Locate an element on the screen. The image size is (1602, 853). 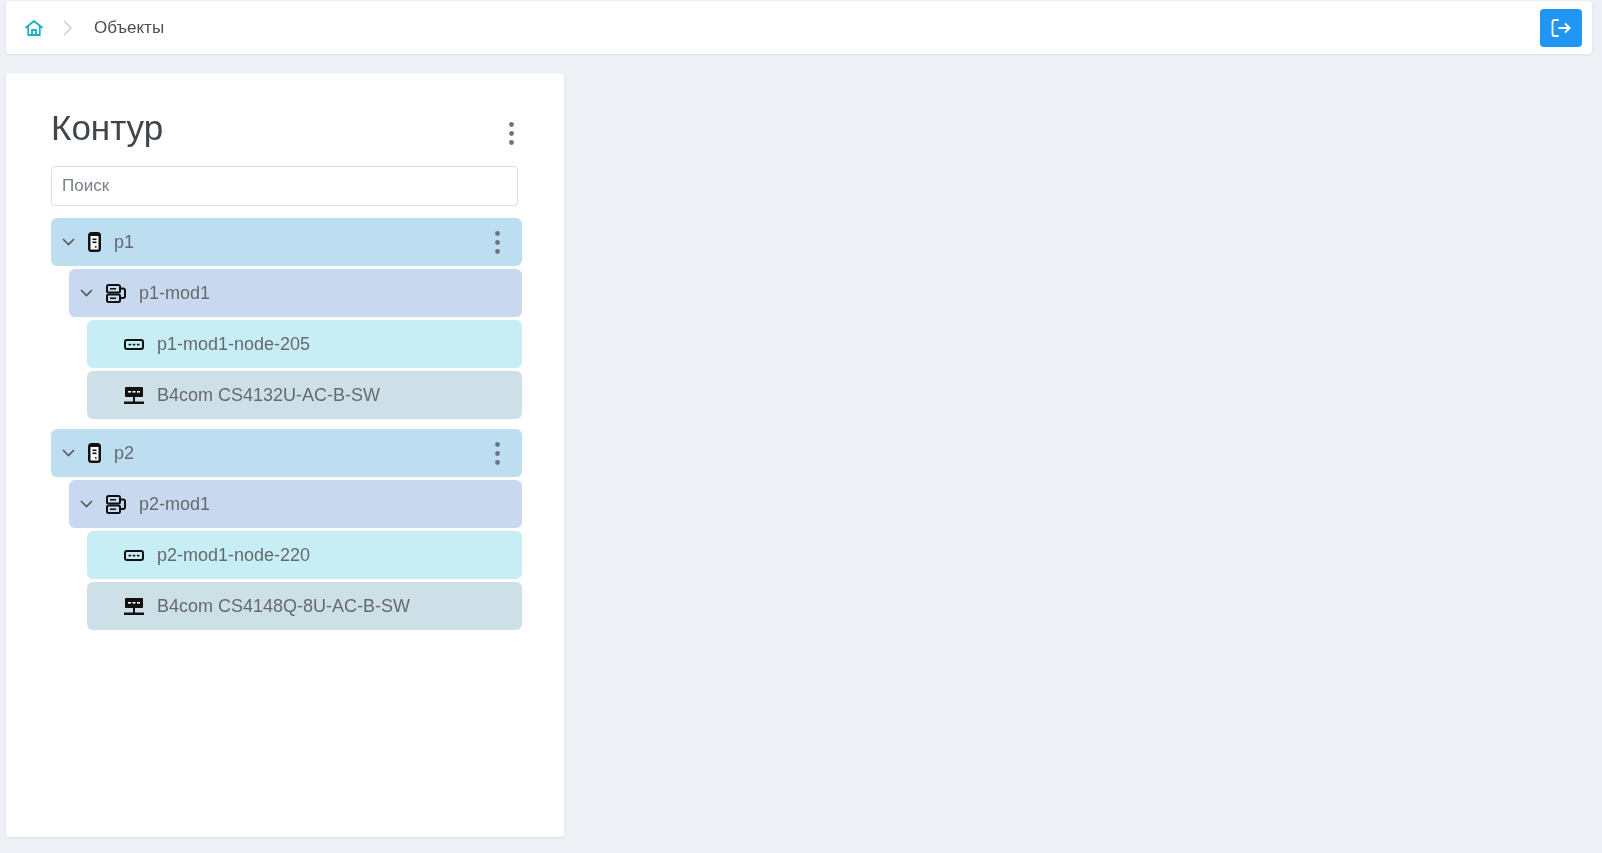
logout-icon is located at coordinates (1561, 27).